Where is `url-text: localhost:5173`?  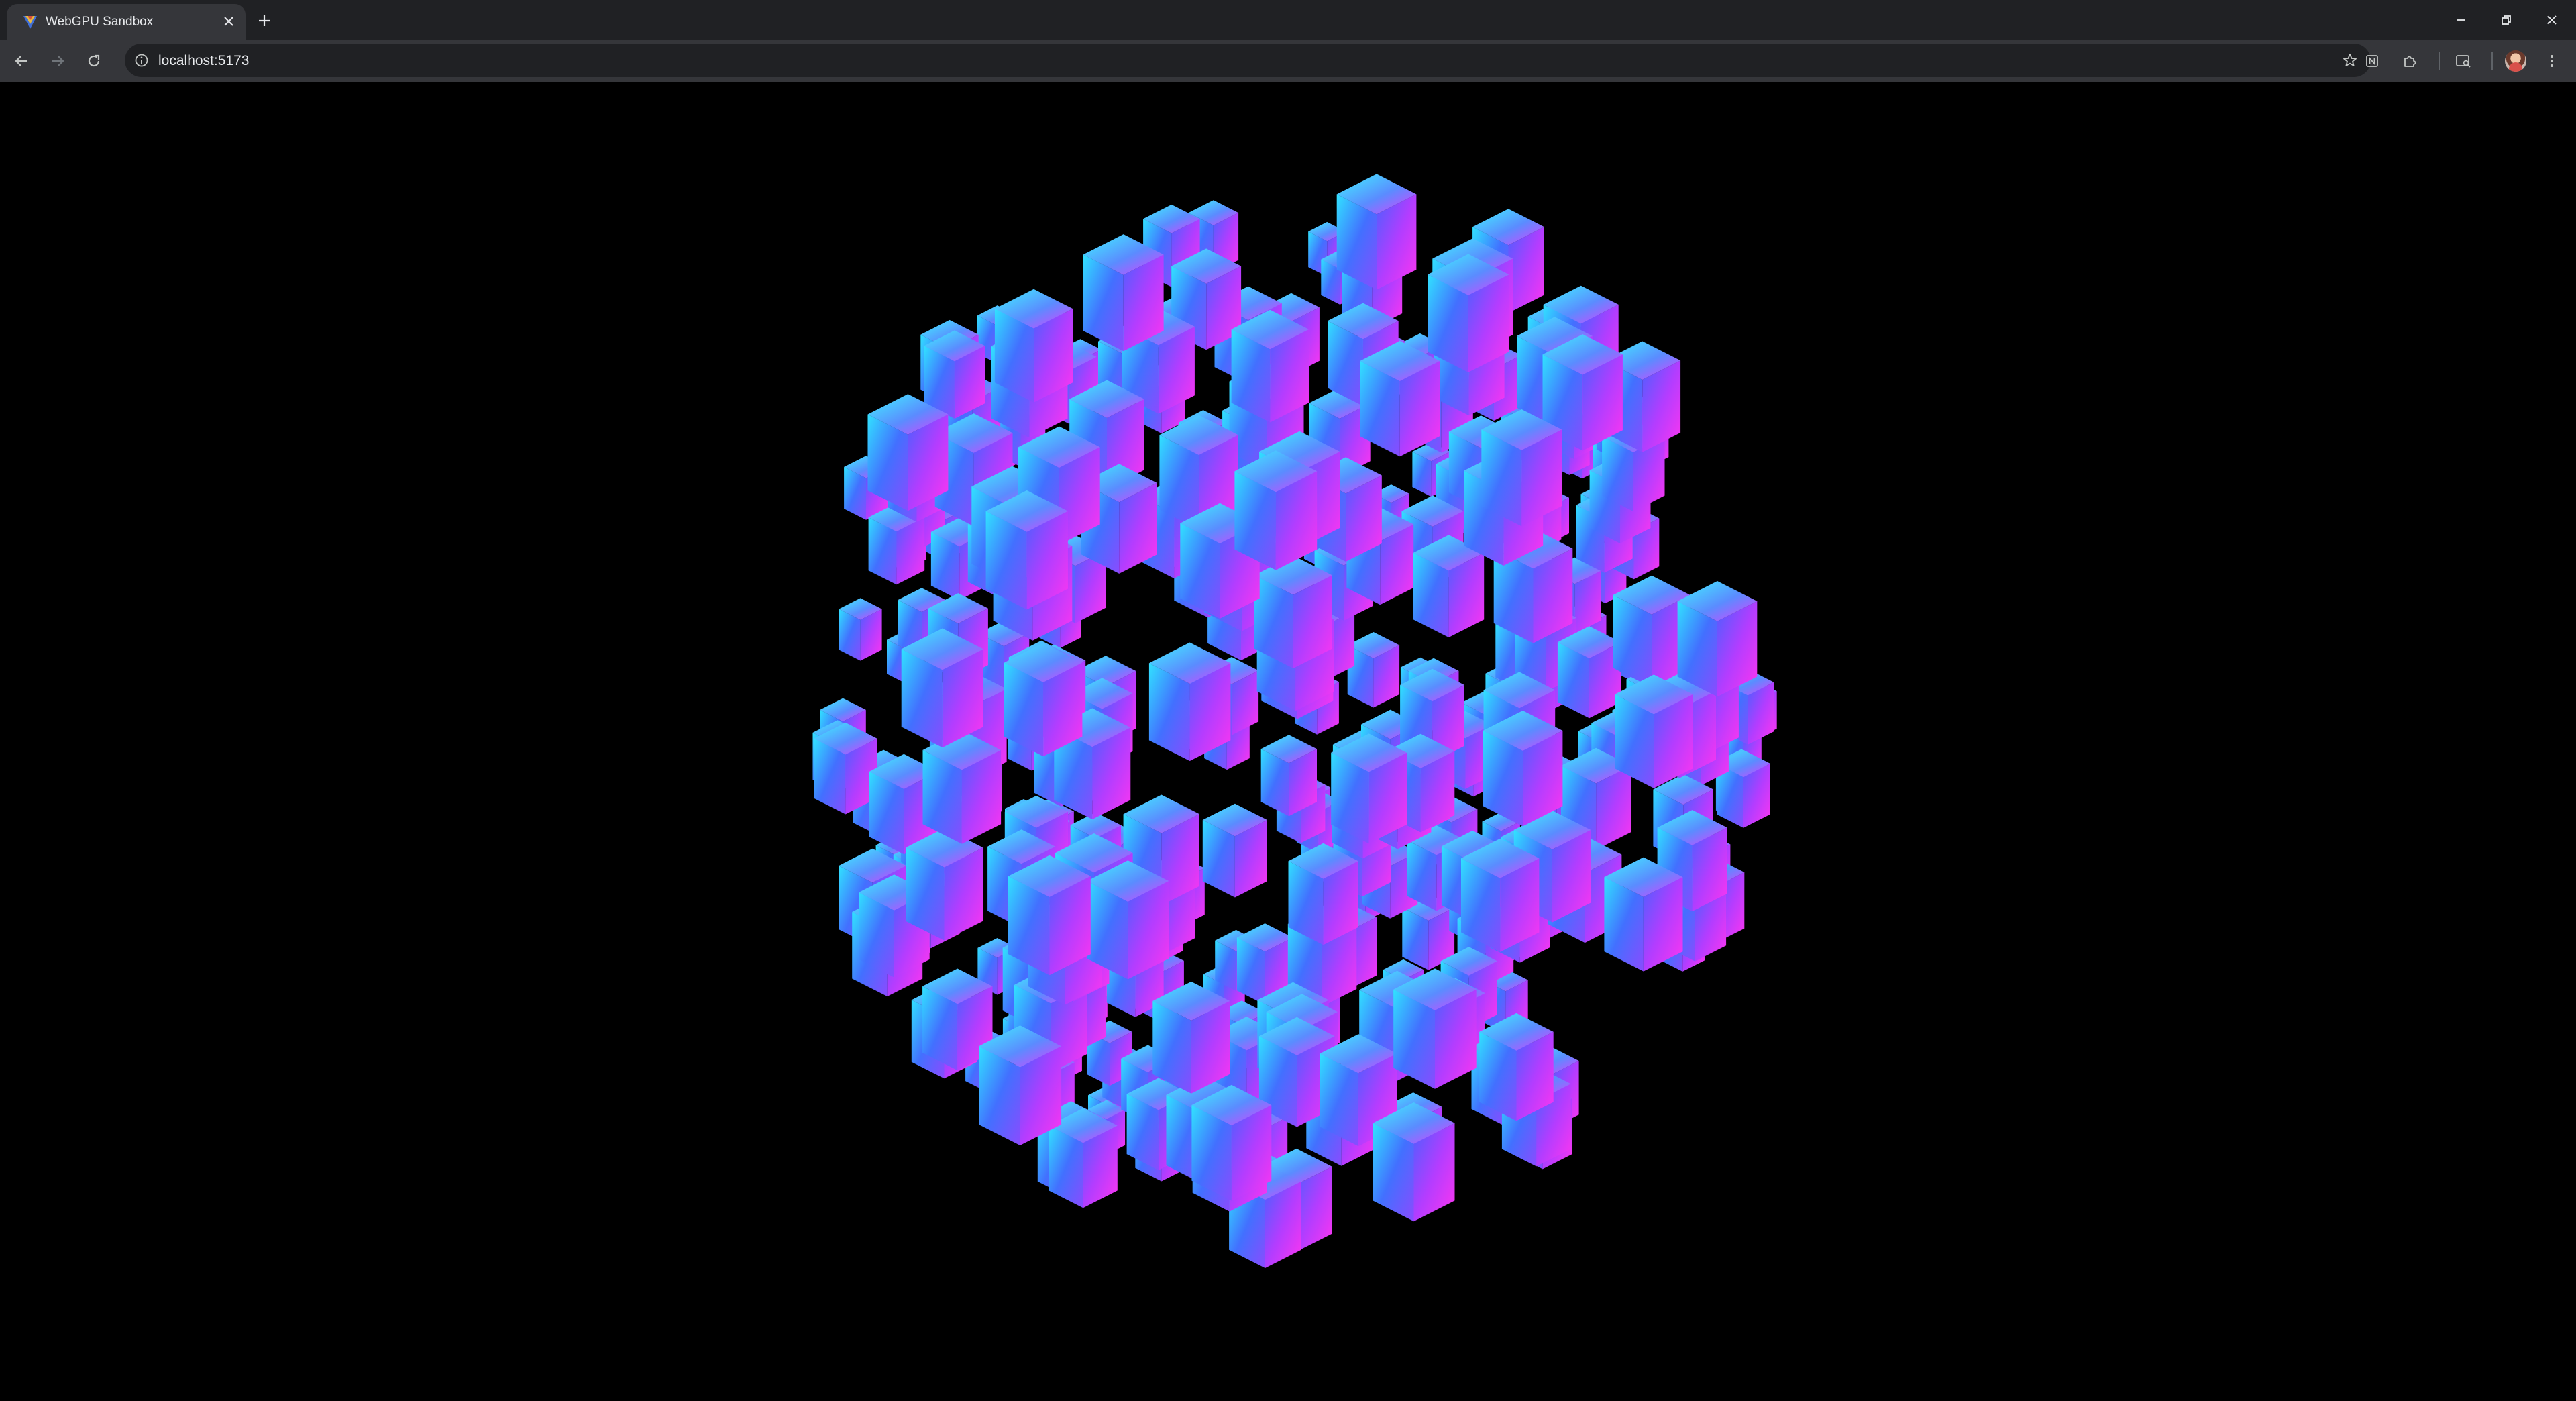
url-text: localhost:5173 is located at coordinates (204, 60).